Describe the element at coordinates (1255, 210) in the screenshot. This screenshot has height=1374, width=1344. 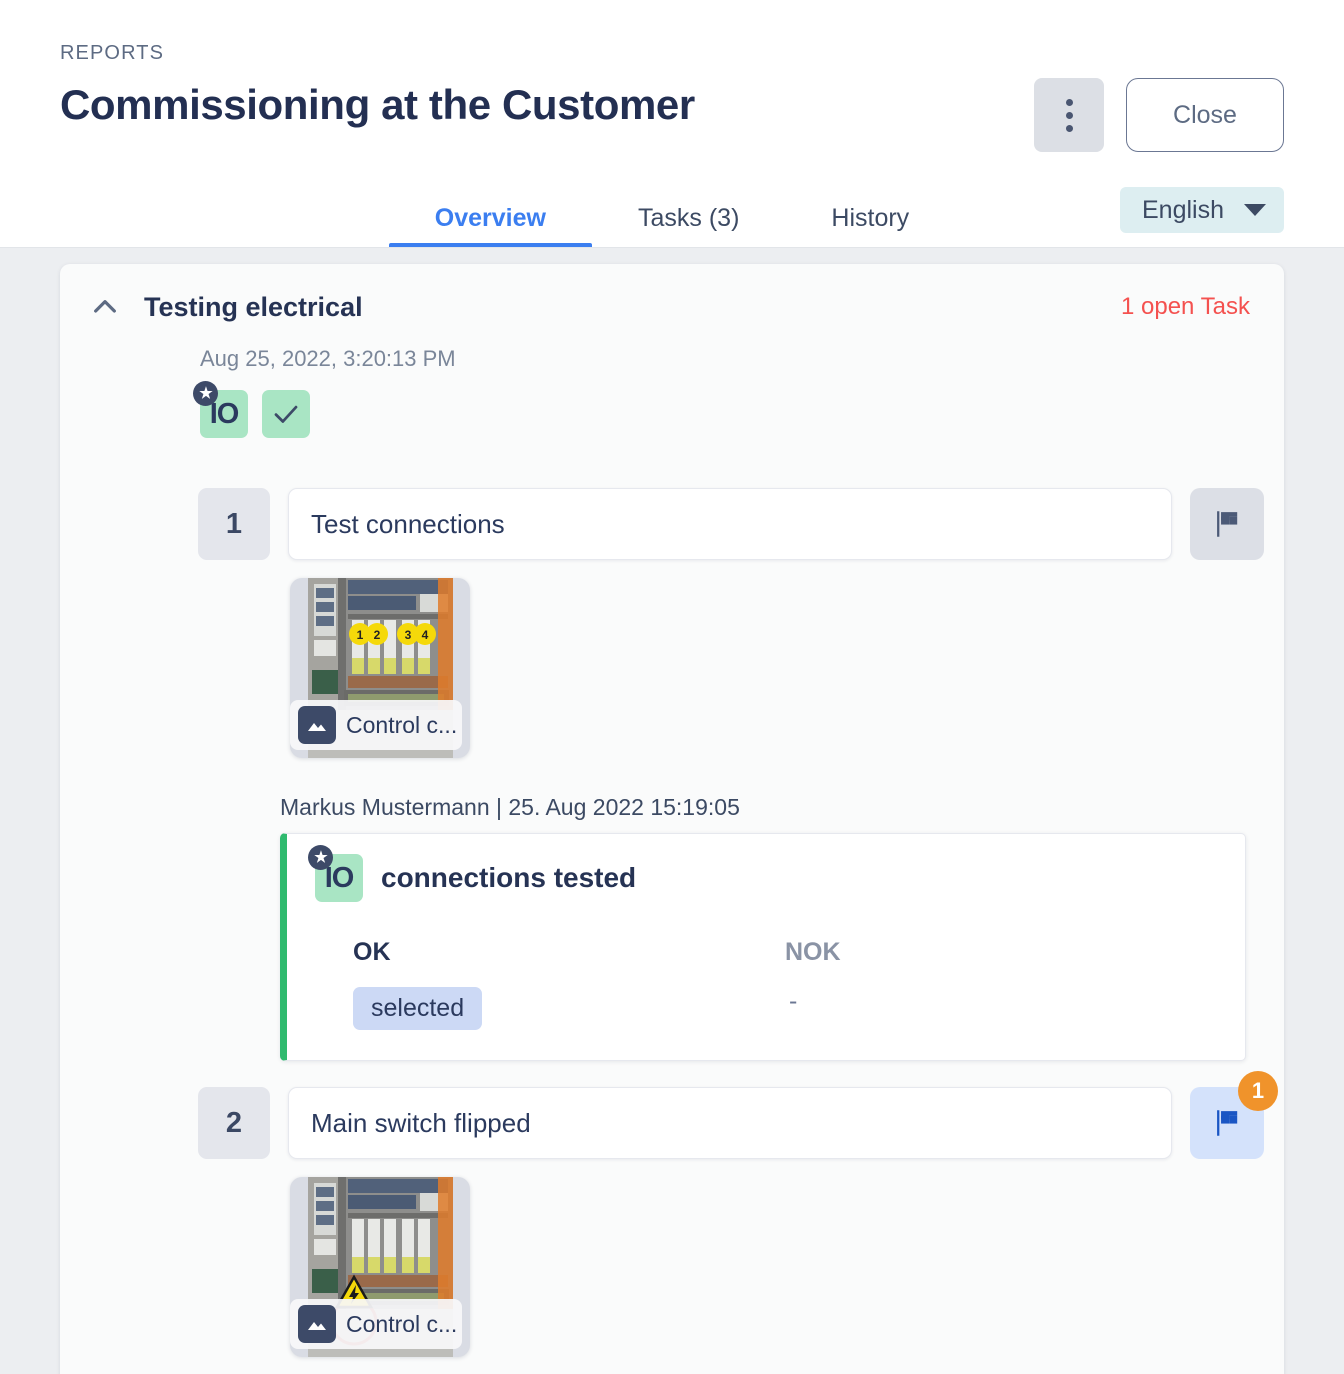
I see `chevron-down-icon` at that location.